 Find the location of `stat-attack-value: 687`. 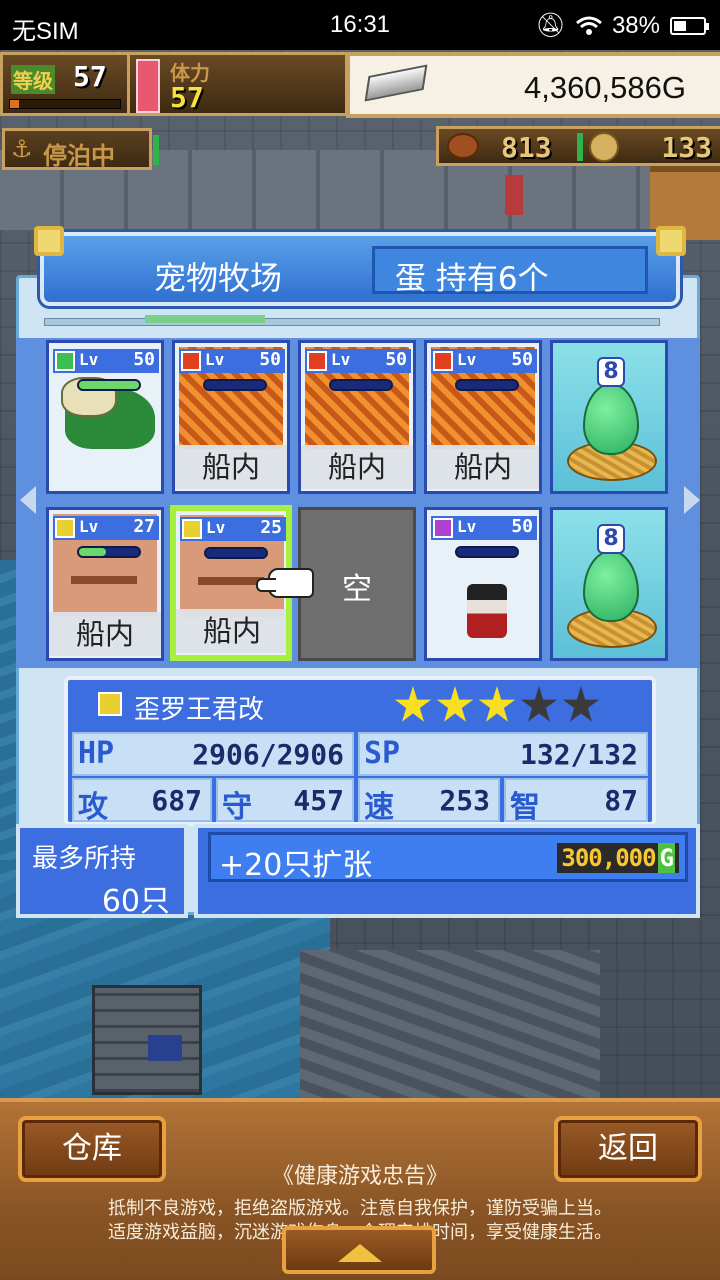

stat-attack-value: 687 is located at coordinates (176, 800).